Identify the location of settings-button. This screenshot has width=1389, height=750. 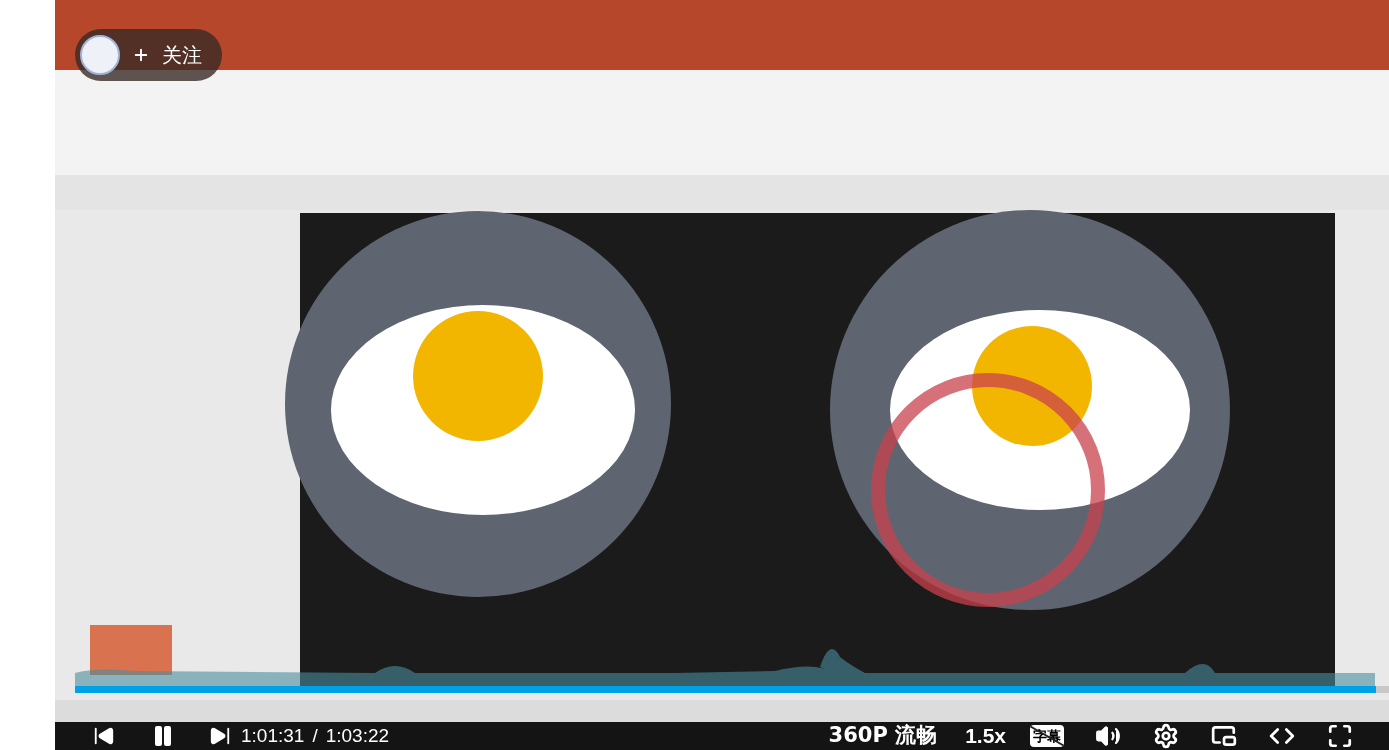
(1166, 736).